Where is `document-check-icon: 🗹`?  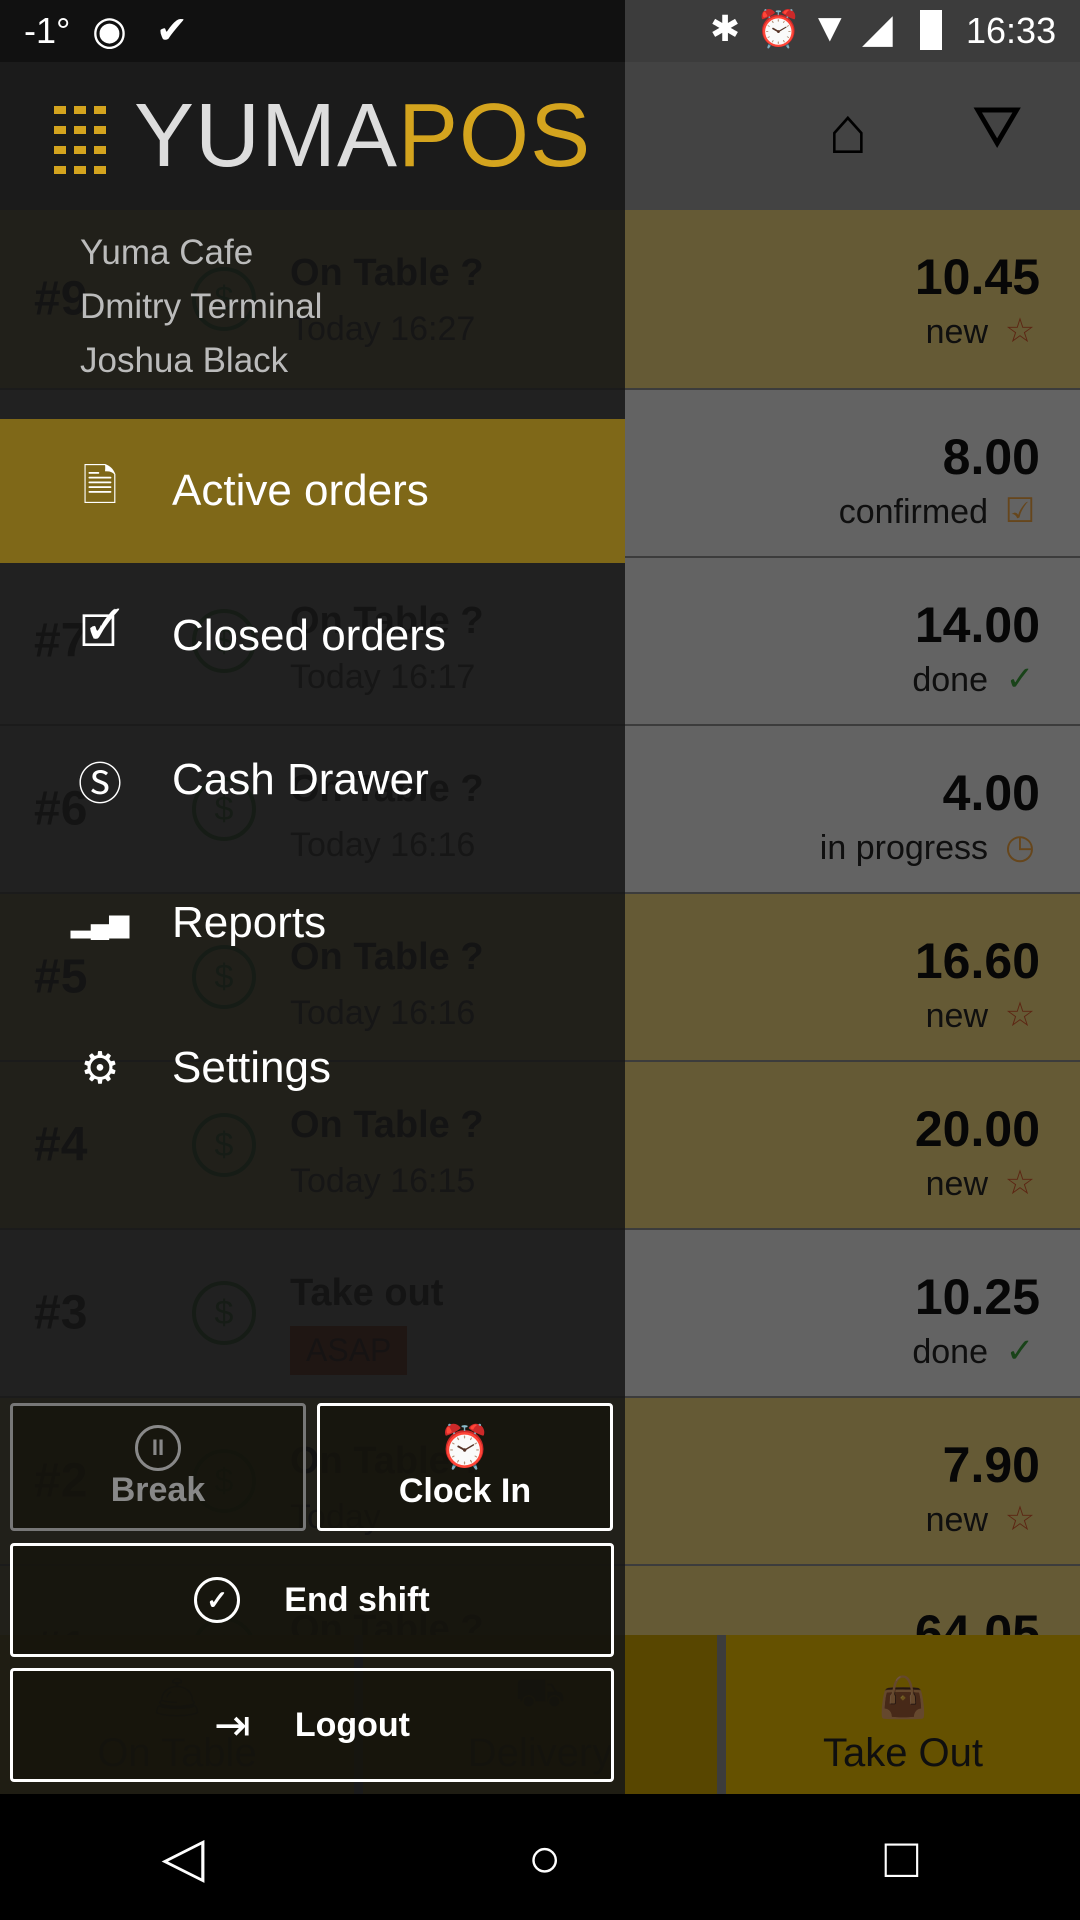 document-check-icon: 🗹 is located at coordinates (100, 631).